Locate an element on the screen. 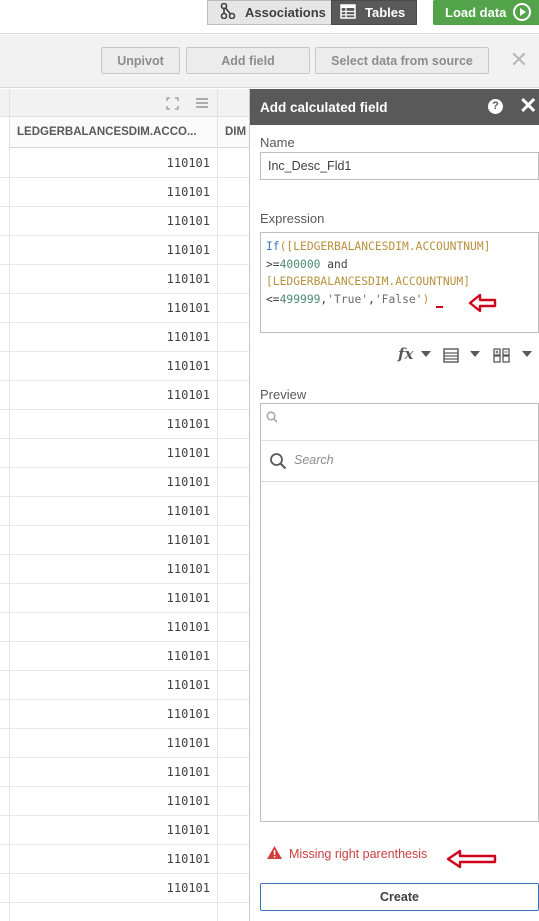  error-message-row: Missing right parenthesis is located at coordinates (346, 854).